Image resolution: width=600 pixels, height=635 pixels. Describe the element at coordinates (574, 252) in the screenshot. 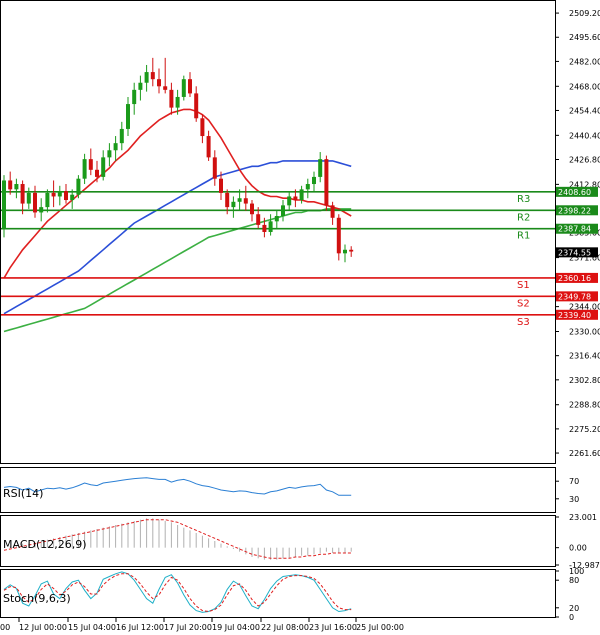

I see `last-price-label: 2374.55` at that location.